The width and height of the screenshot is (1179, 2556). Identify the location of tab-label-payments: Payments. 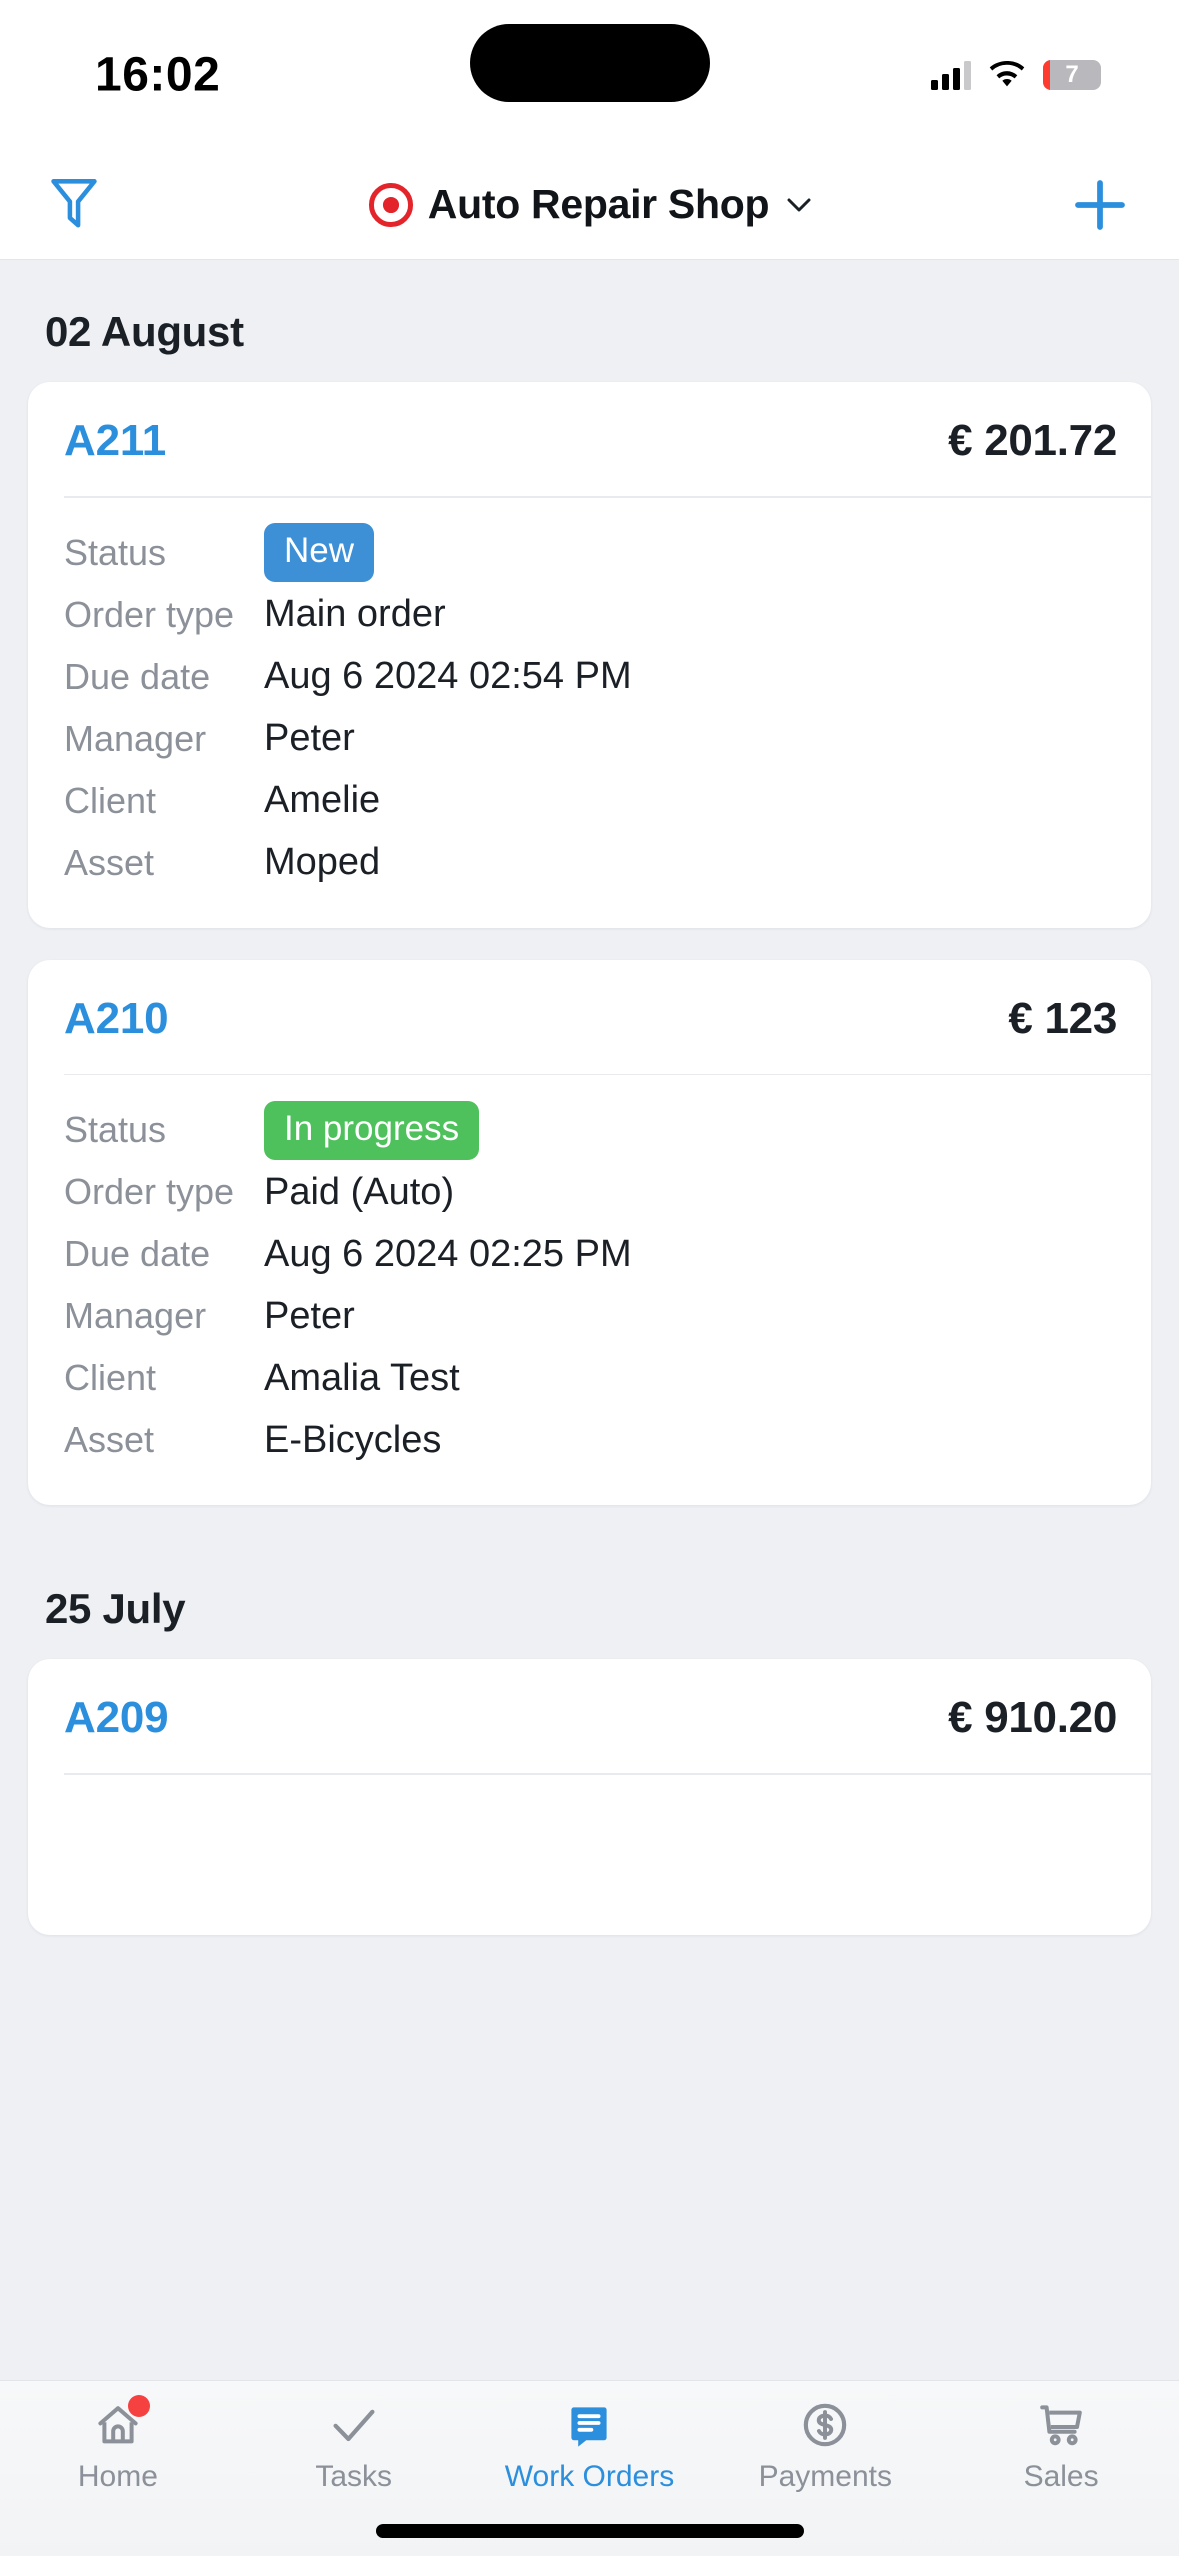
(825, 2476).